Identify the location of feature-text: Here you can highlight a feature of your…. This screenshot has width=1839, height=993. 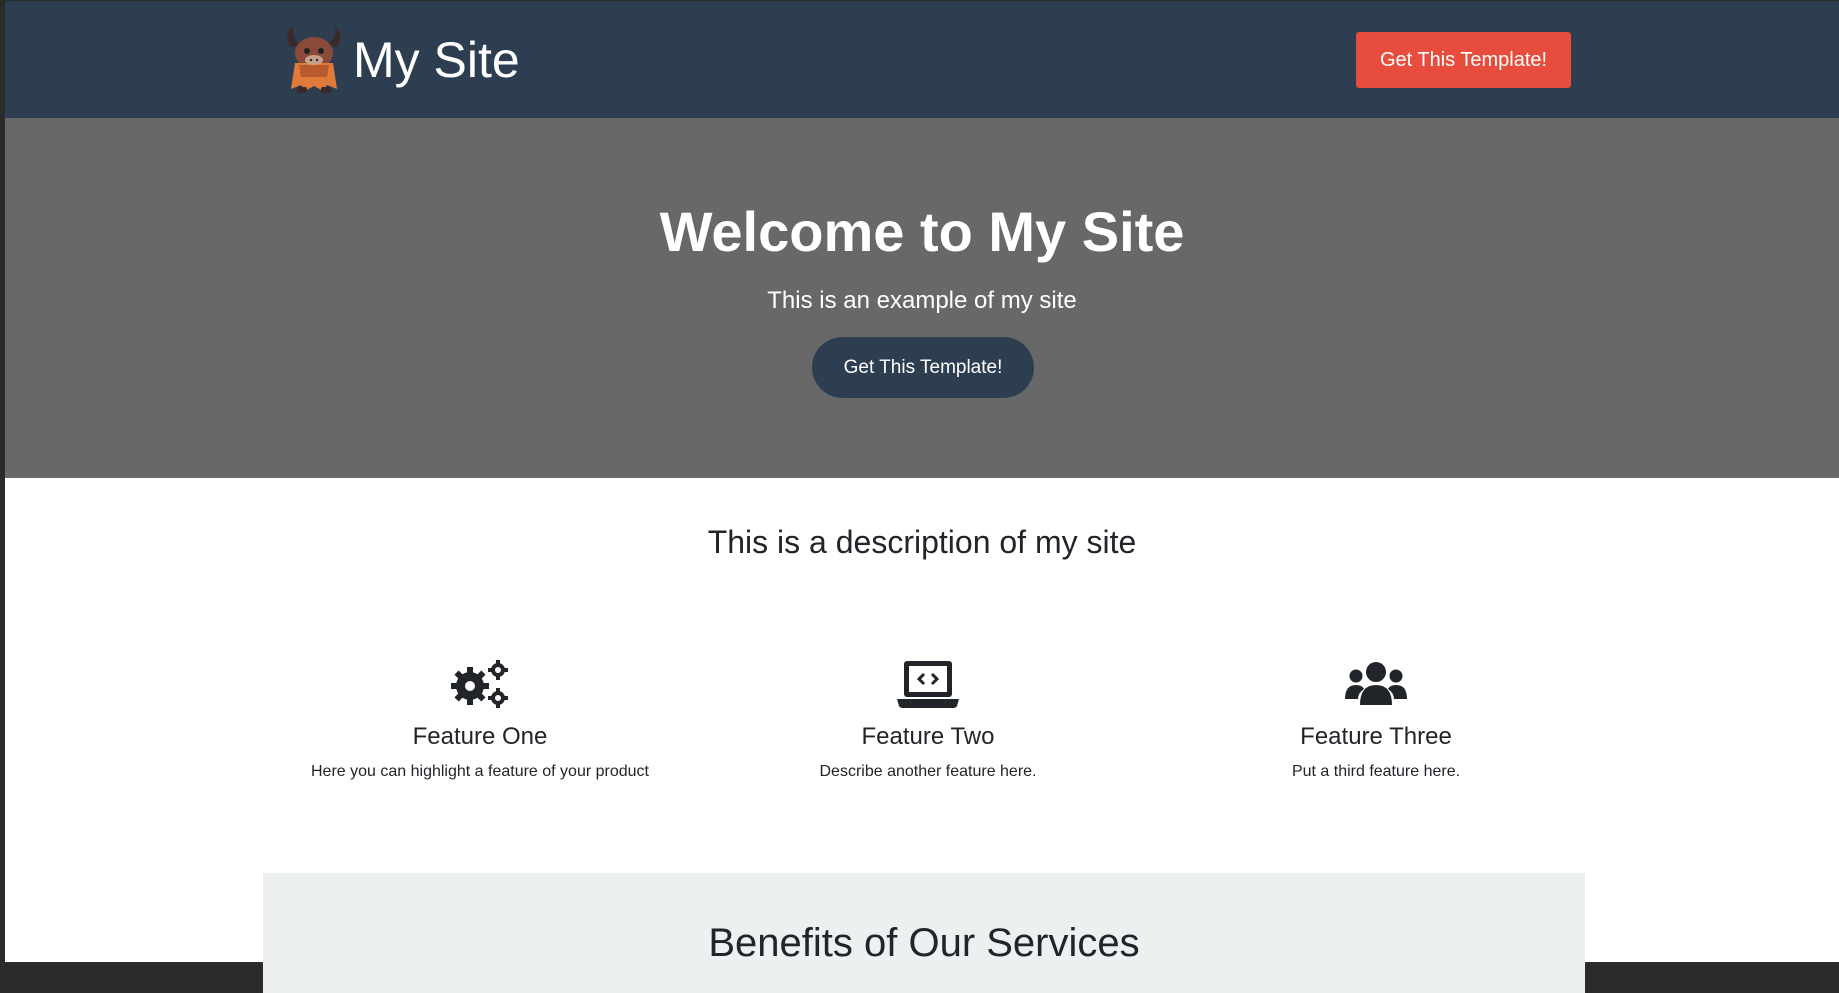
(480, 771).